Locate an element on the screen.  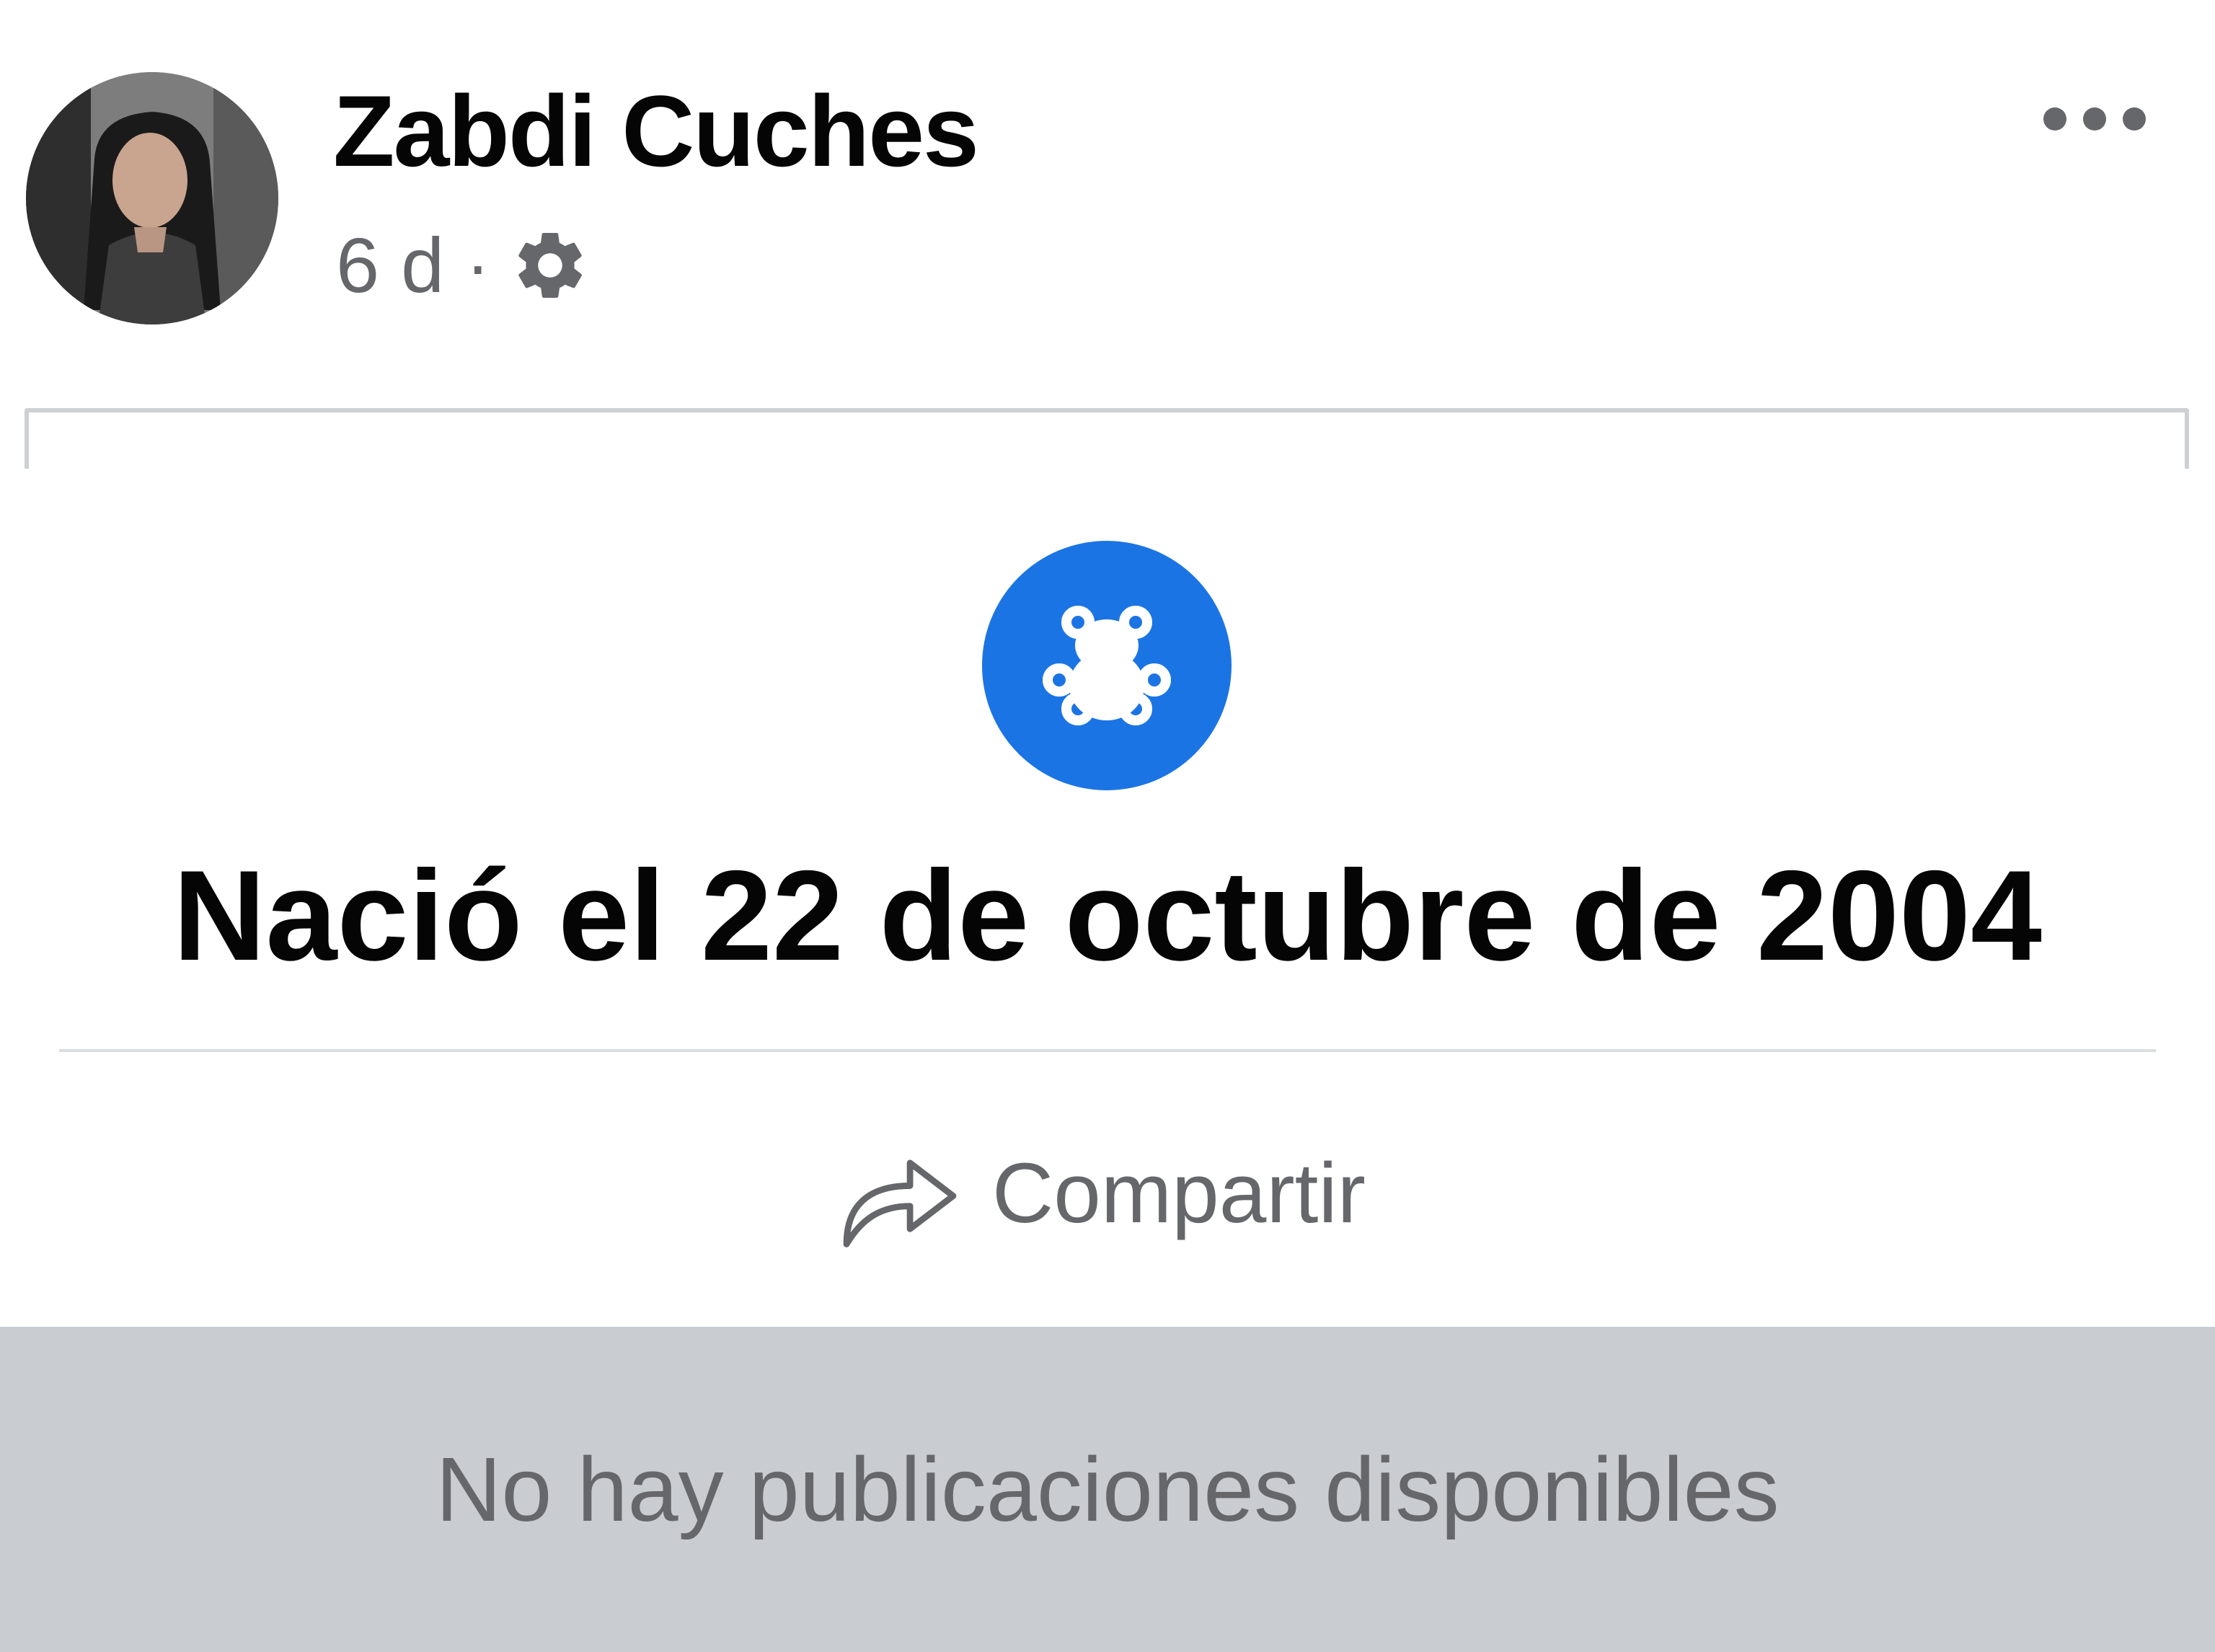
author-name: Zabdi Cuches is located at coordinates (656, 131).